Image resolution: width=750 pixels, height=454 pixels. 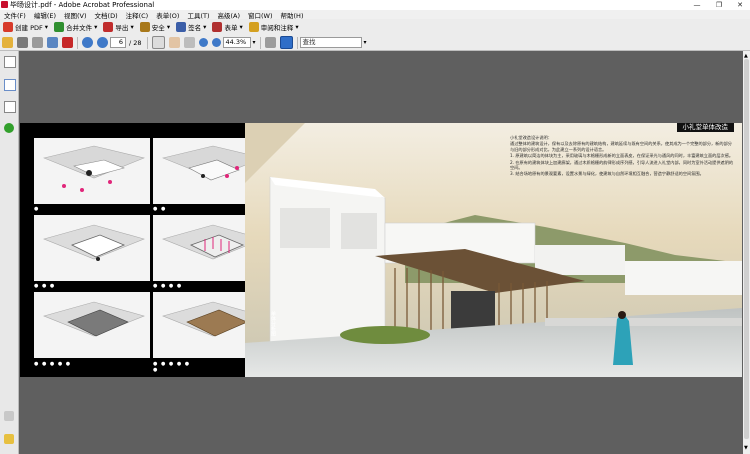 What do you see at coordinates (236, 42) in the screenshot?
I see `zoom-level-field: 44.3%` at bounding box center [236, 42].